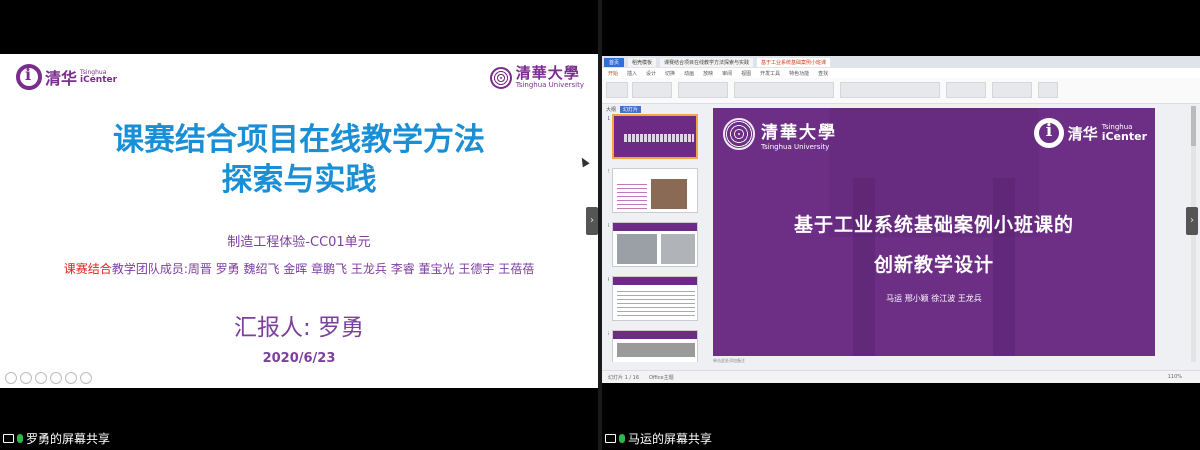 Image resolution: width=1200 pixels, height=450 pixels. Describe the element at coordinates (1175, 377) in the screenshot. I see `zoom-level: 110%` at that location.